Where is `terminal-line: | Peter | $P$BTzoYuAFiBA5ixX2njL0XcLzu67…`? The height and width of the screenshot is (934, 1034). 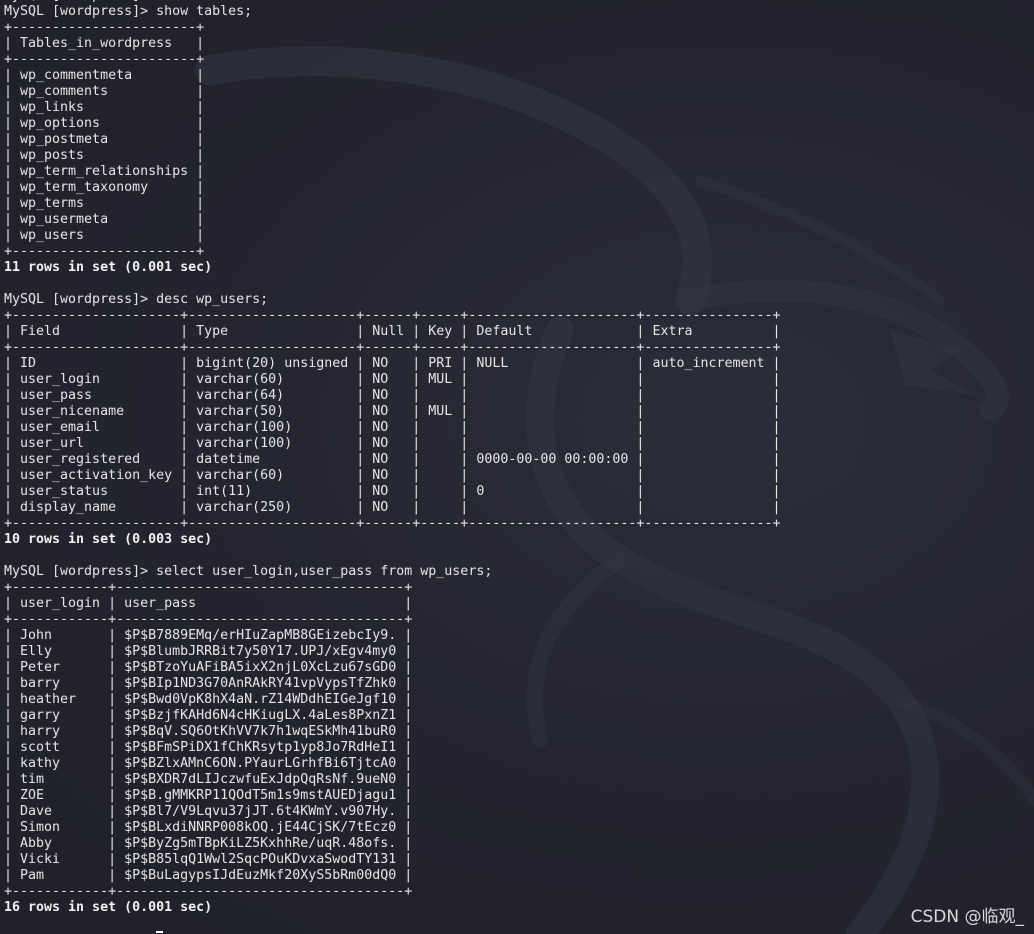 terminal-line: | Peter | $P$BTzoYuAFiBA5ixX2njL0XcLzu67… is located at coordinates (208, 667).